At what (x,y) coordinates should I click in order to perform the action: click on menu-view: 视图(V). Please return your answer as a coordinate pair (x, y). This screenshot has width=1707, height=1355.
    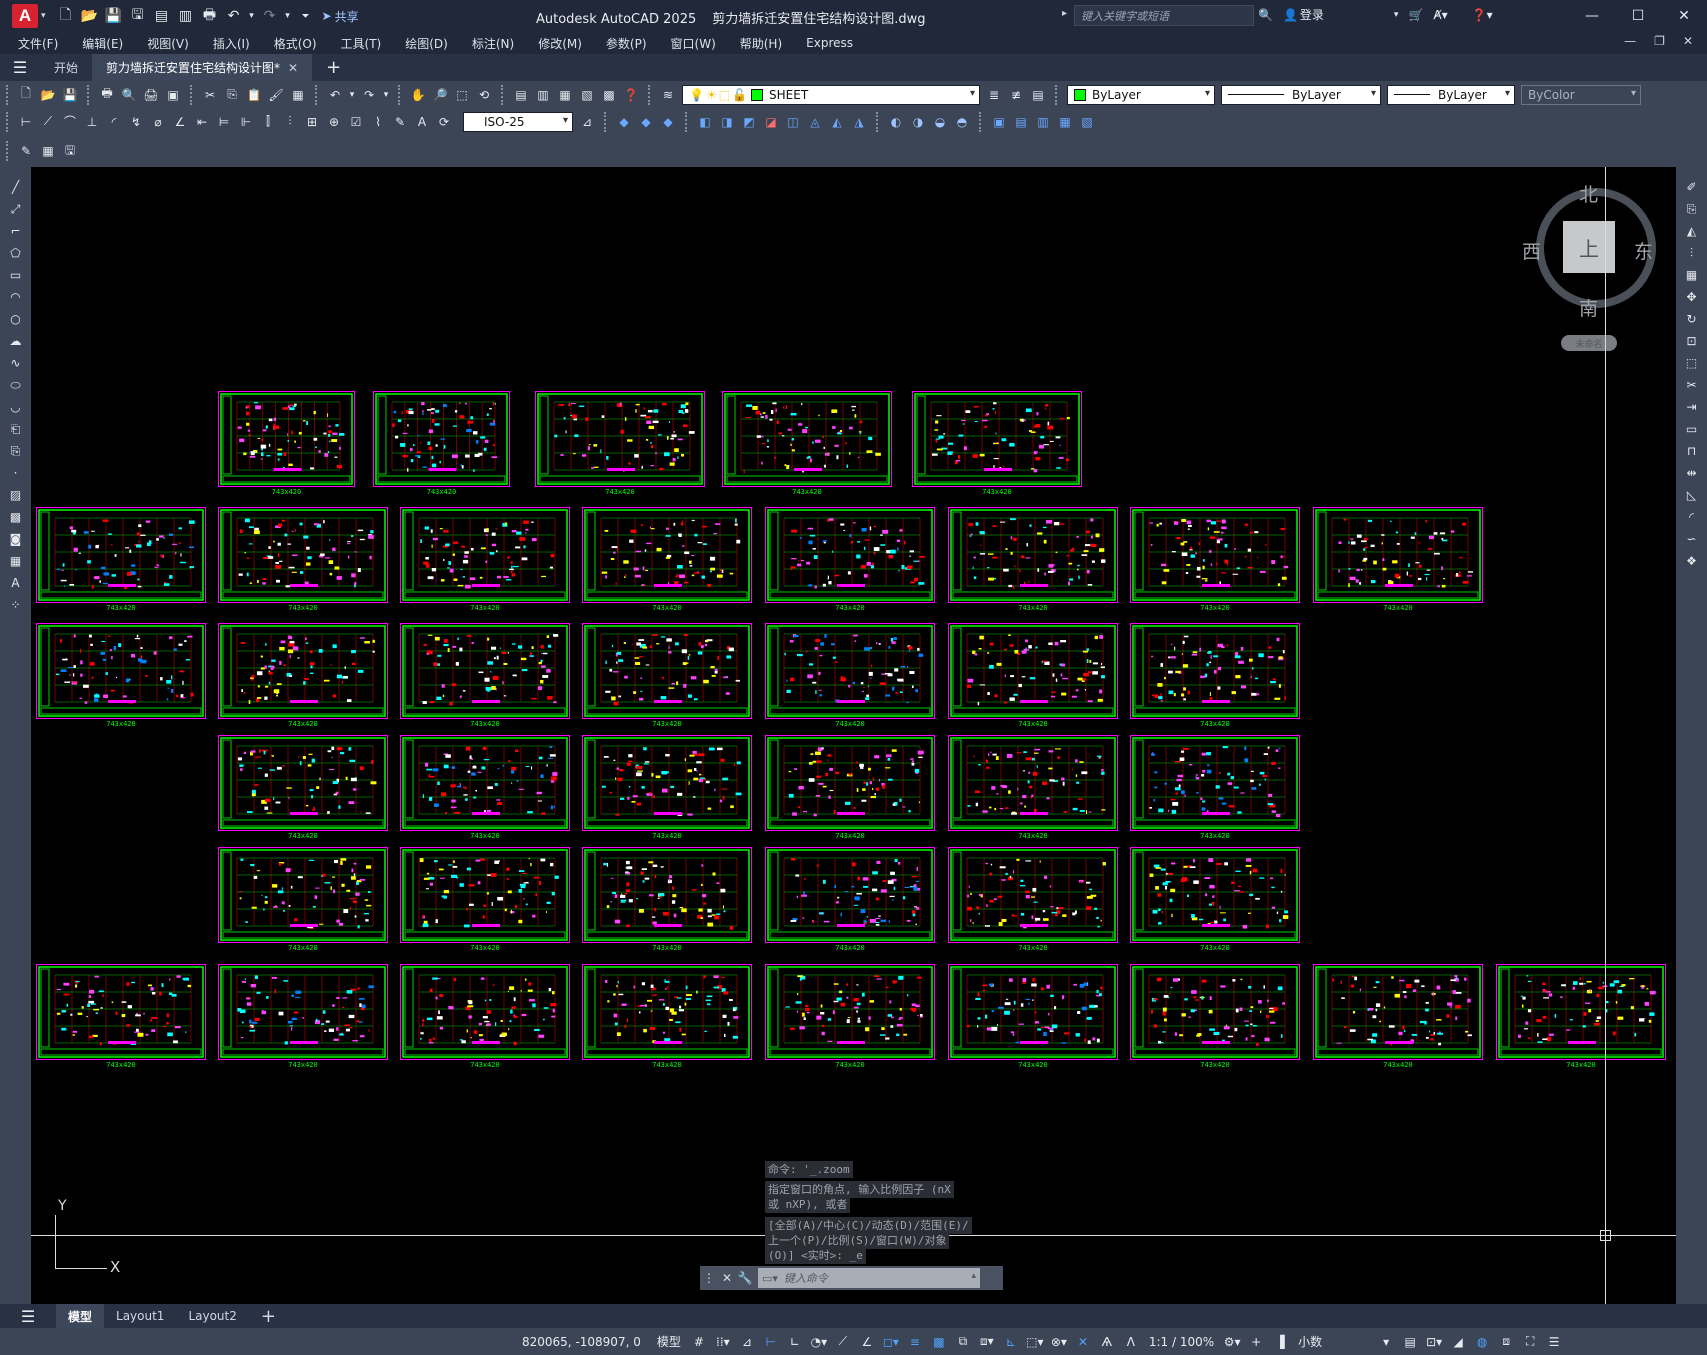
    Looking at the image, I should click on (168, 43).